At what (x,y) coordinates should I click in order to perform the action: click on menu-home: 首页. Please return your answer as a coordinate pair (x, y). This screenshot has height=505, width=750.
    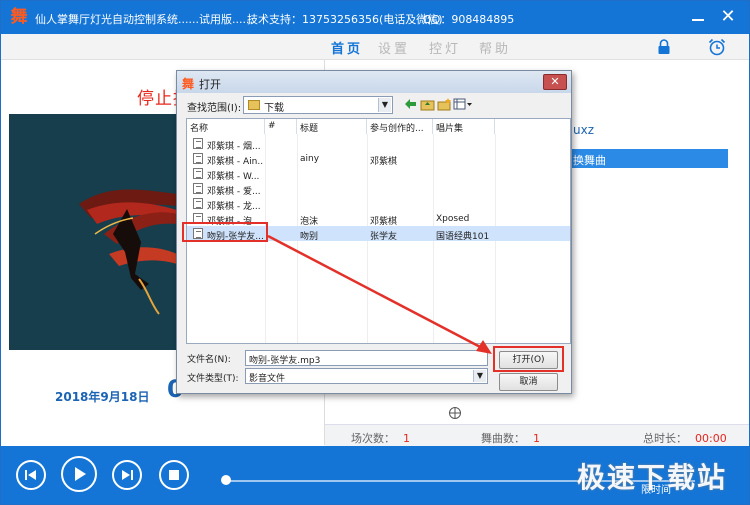
    Looking at the image, I should click on (347, 47).